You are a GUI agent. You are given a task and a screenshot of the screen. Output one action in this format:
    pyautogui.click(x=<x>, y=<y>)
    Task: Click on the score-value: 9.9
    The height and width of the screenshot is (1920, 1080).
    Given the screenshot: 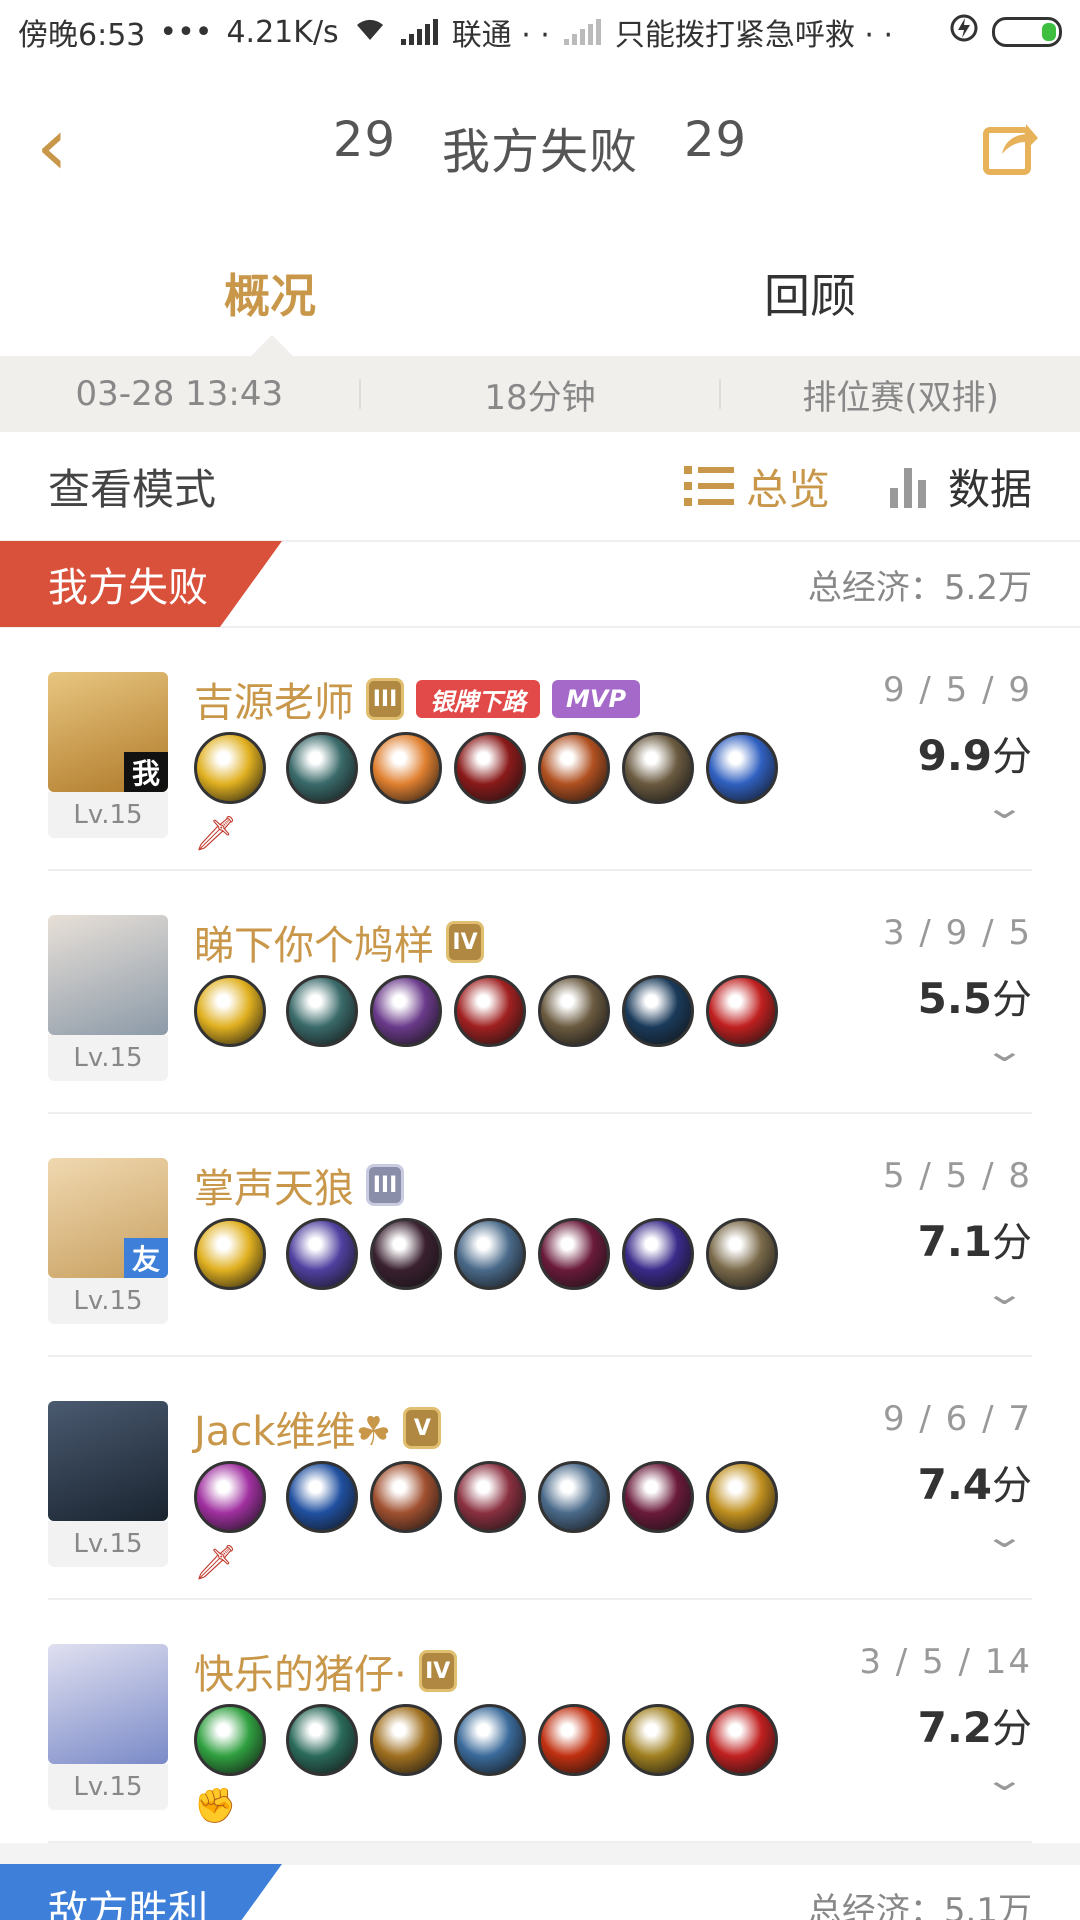 What is the action you would take?
    pyautogui.click(x=954, y=755)
    